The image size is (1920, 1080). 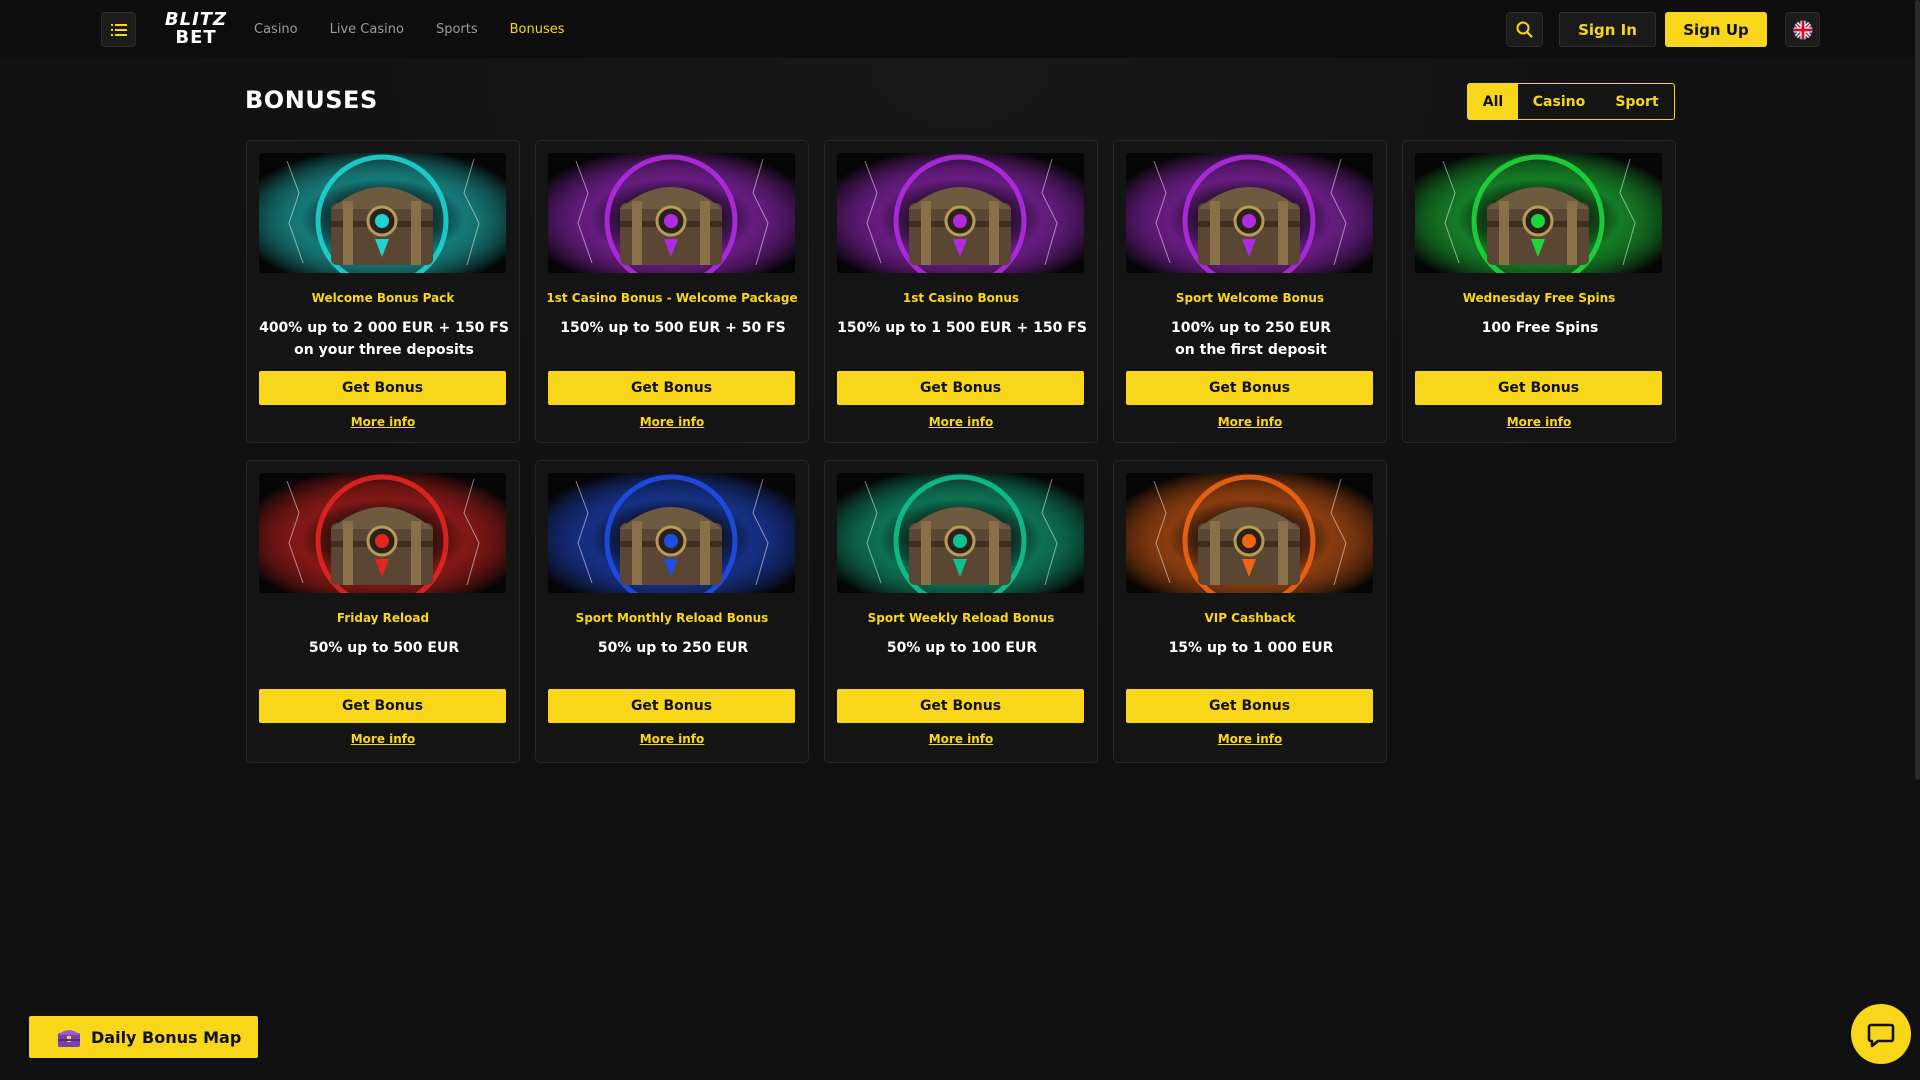 I want to click on bonus-title: Wednesday Free Spins, so click(x=1539, y=298).